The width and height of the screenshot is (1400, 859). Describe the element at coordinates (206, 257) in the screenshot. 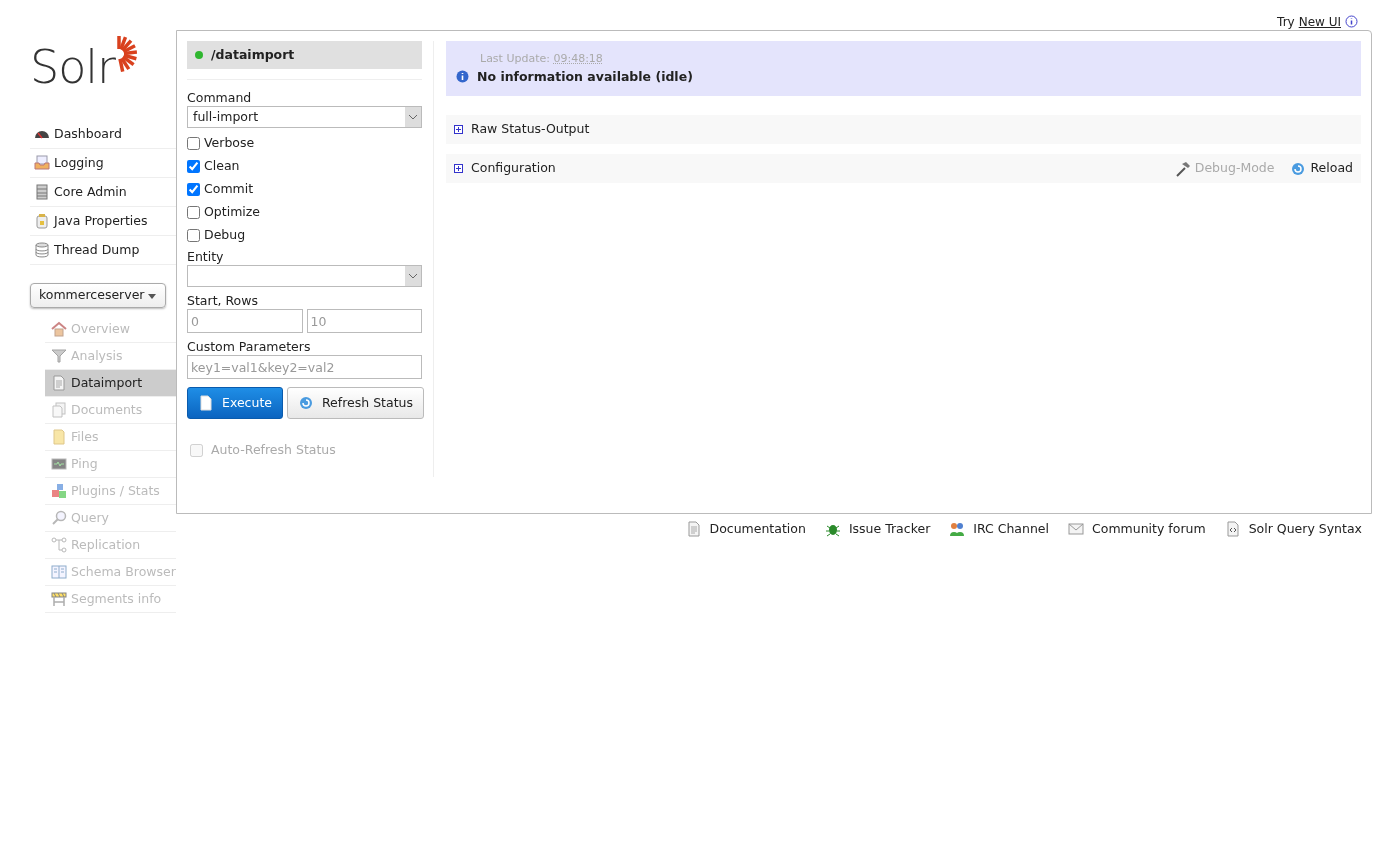

I see `field-label: Entity` at that location.